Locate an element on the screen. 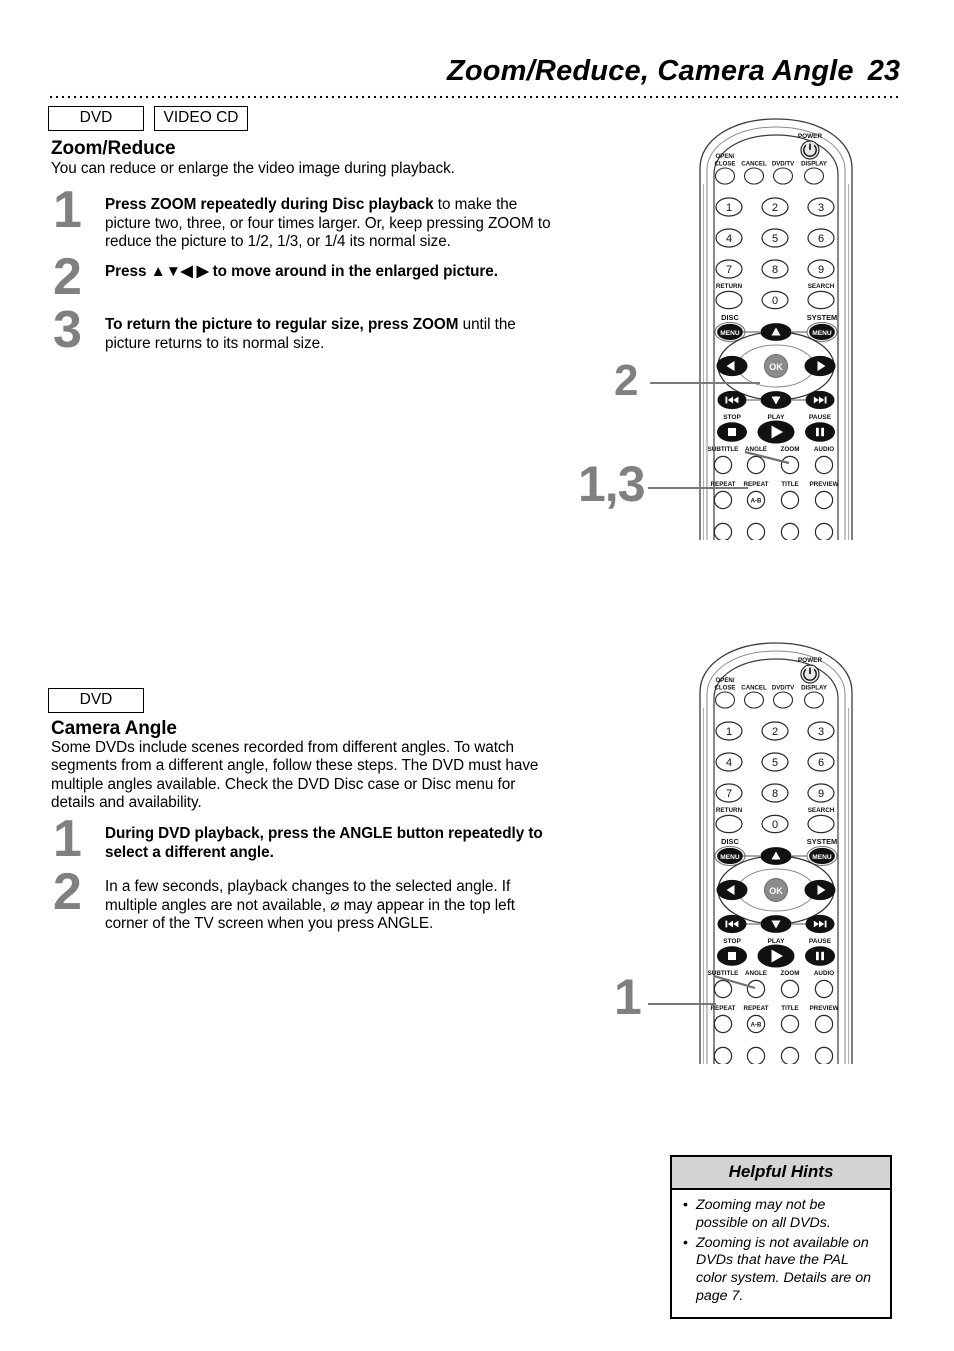  page-header: Zoom/Reduce, Camera Angle 23 is located at coordinates (474, 71).